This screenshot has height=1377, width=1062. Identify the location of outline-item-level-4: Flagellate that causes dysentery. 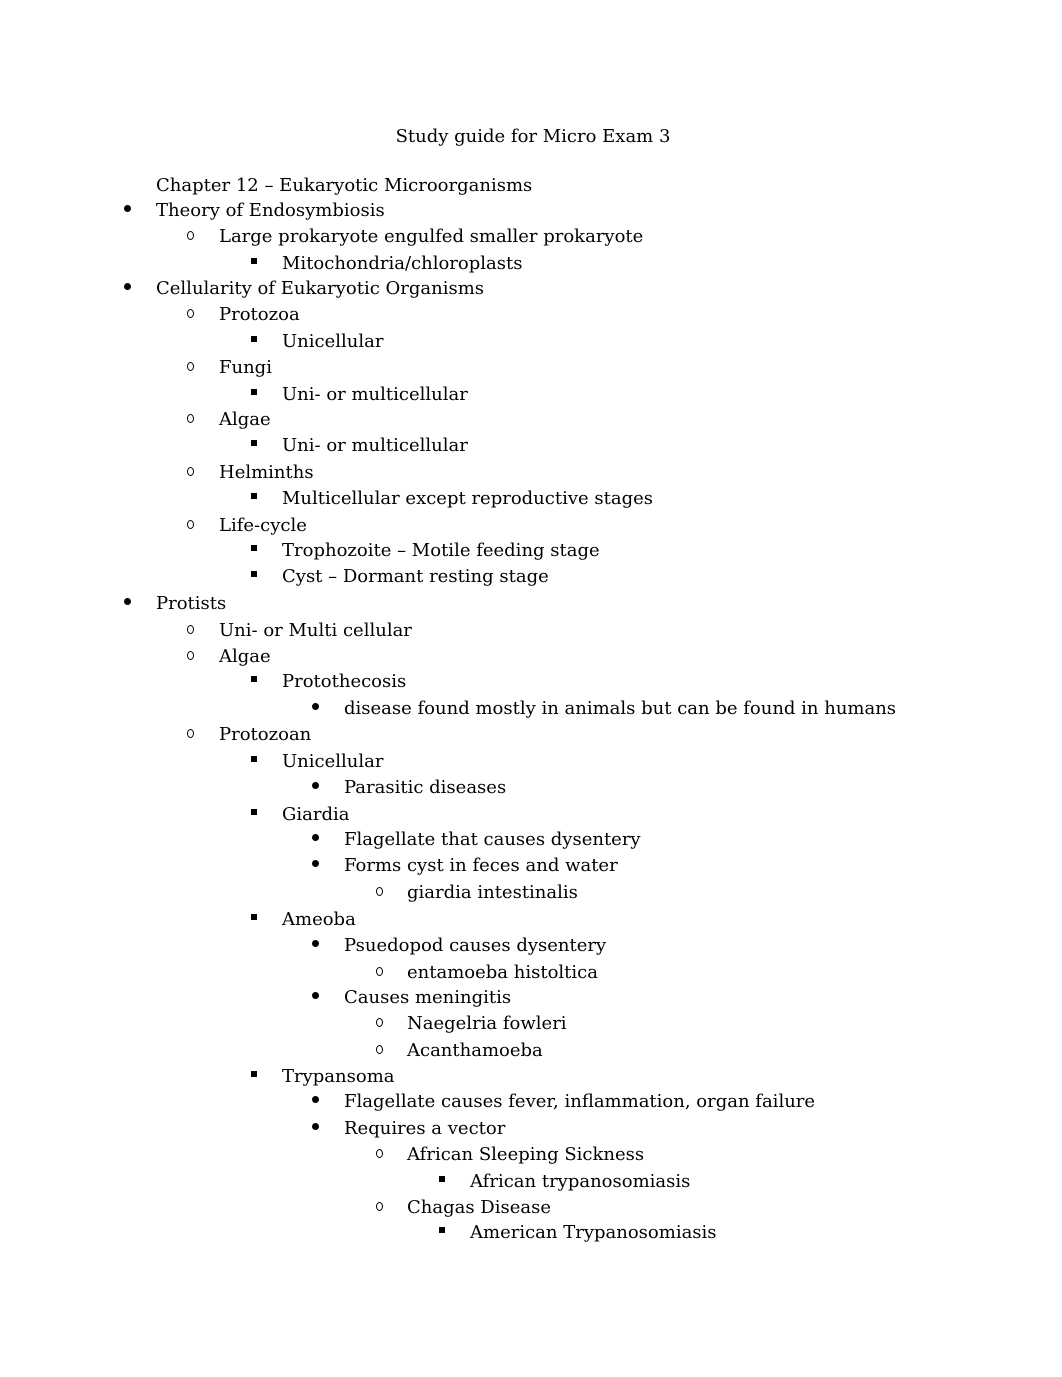
(492, 839).